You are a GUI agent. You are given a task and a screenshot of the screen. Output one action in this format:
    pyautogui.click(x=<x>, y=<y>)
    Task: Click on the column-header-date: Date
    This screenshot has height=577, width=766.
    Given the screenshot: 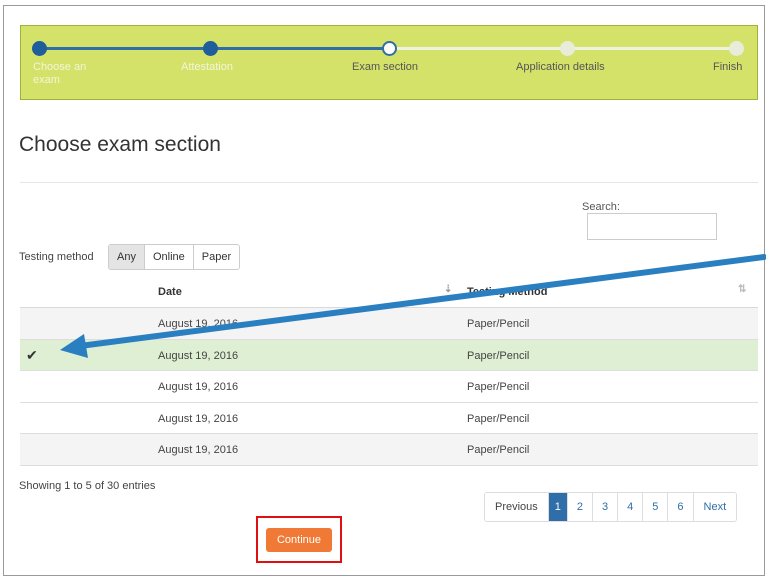 What is the action you would take?
    pyautogui.click(x=170, y=292)
    